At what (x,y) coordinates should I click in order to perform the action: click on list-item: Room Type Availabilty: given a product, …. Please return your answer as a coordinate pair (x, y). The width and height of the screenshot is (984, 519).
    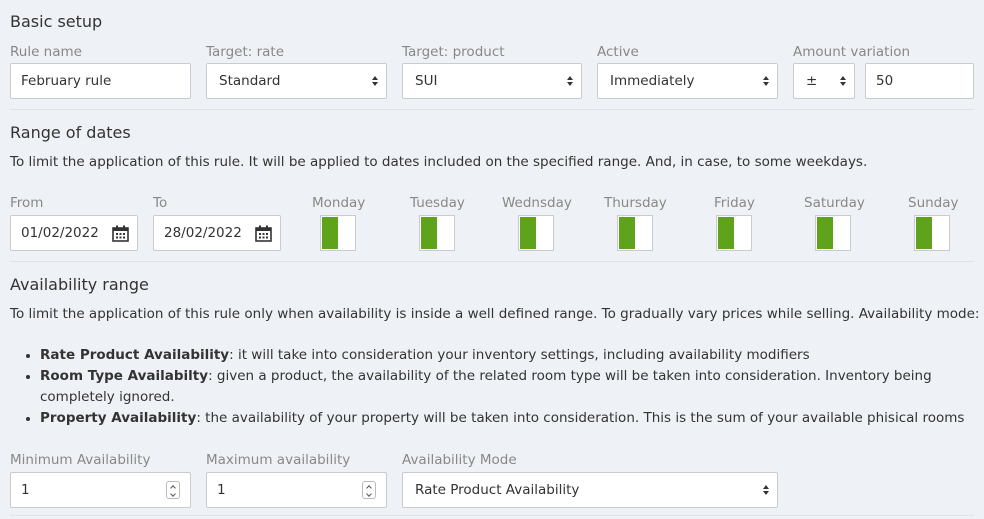
    Looking at the image, I should click on (496, 387).